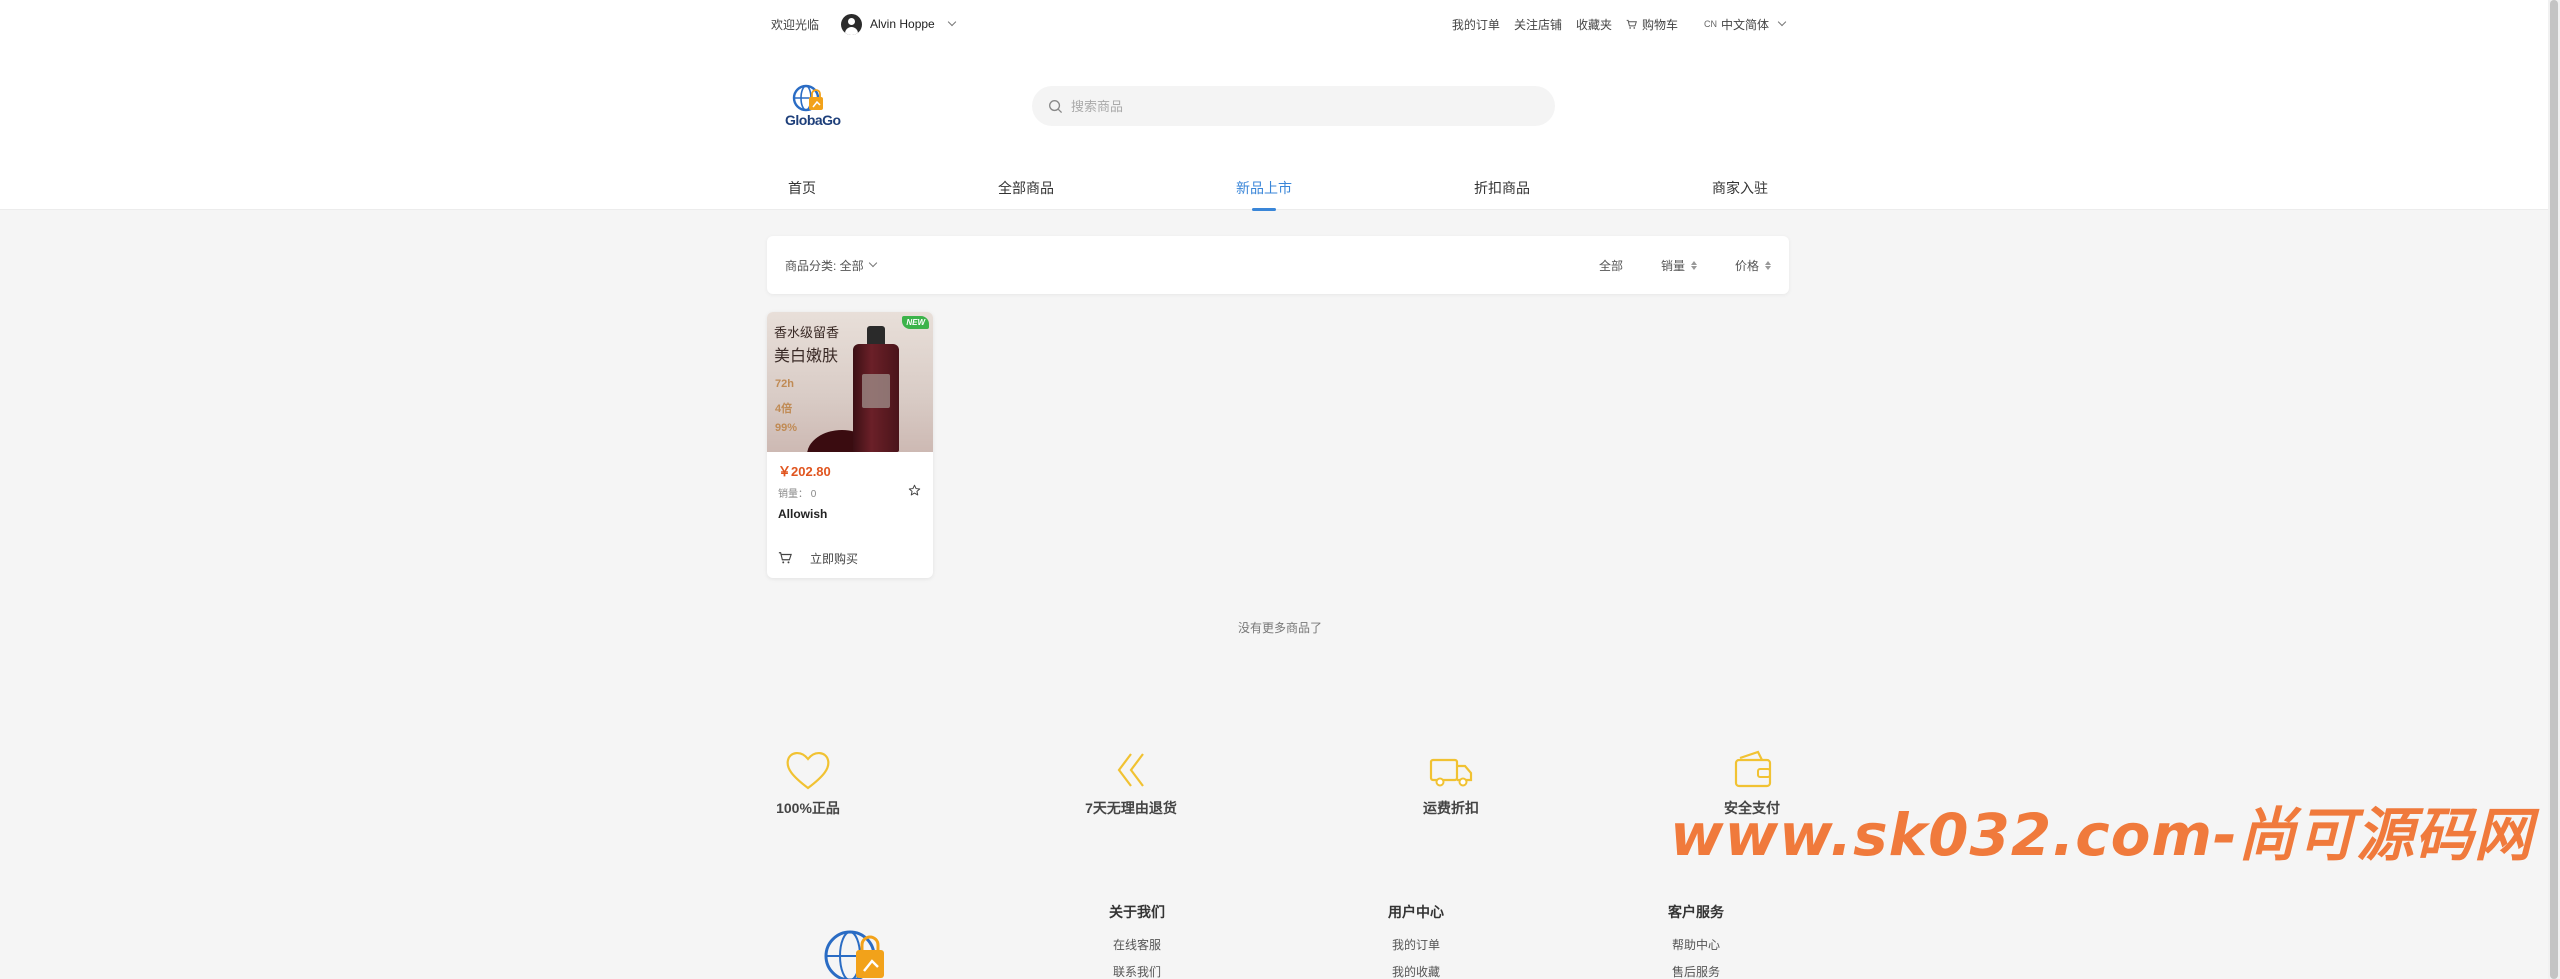 The image size is (2560, 979). I want to click on category-filter-label: 商品分类: 全部, so click(824, 265).